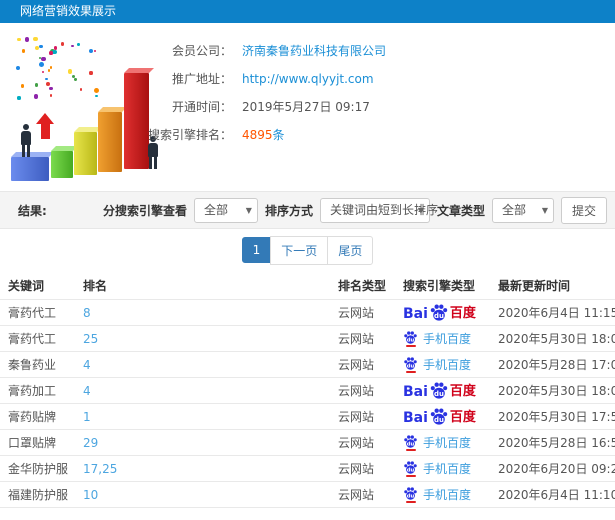  Describe the element at coordinates (202, 443) in the screenshot. I see `rank-link: 29` at that location.